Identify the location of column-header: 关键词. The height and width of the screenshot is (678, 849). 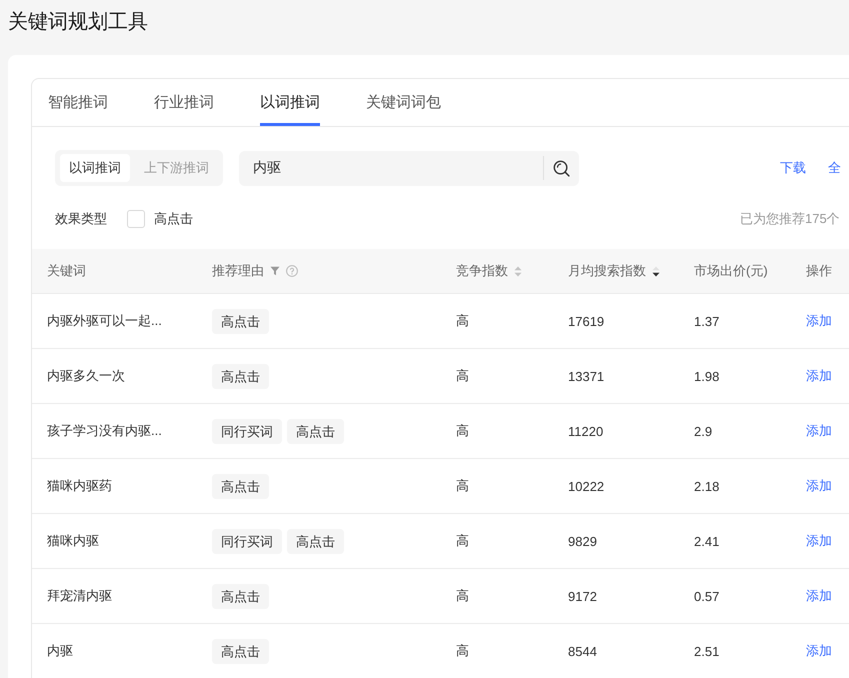
(66, 271).